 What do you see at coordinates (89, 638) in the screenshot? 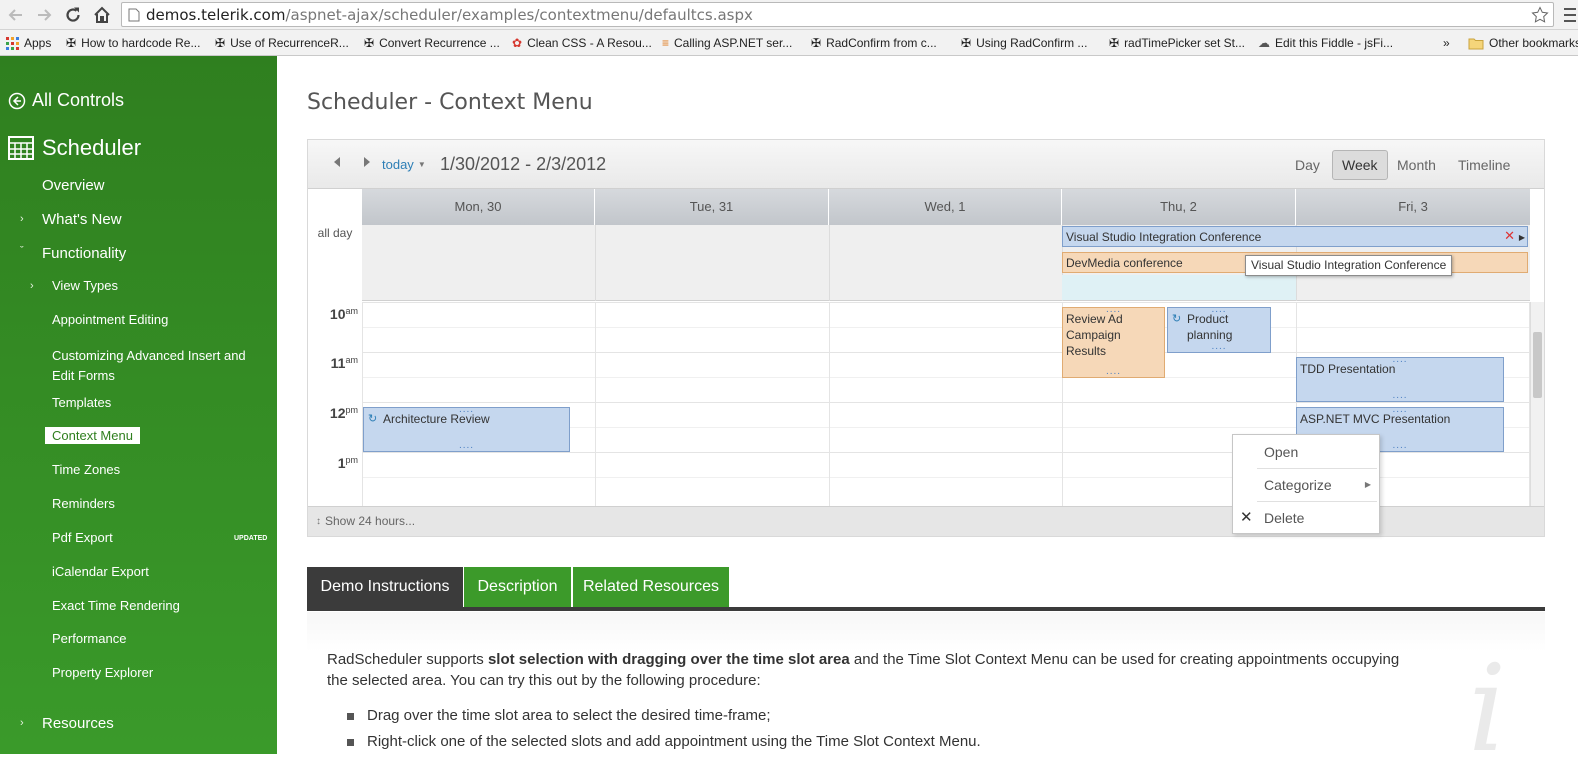
I see `sidebar-item-performance: Performance` at bounding box center [89, 638].